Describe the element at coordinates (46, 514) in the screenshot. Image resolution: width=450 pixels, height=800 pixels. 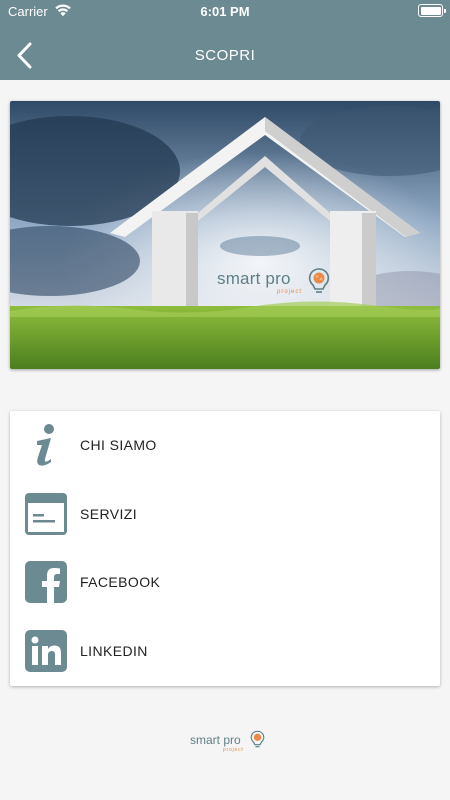
I see `card-icon` at that location.